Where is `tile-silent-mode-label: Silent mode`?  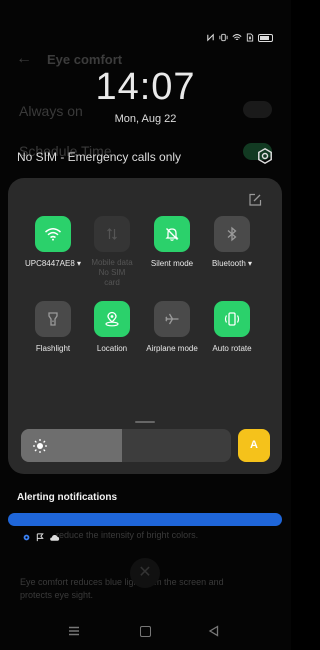 tile-silent-mode-label: Silent mode is located at coordinates (172, 263).